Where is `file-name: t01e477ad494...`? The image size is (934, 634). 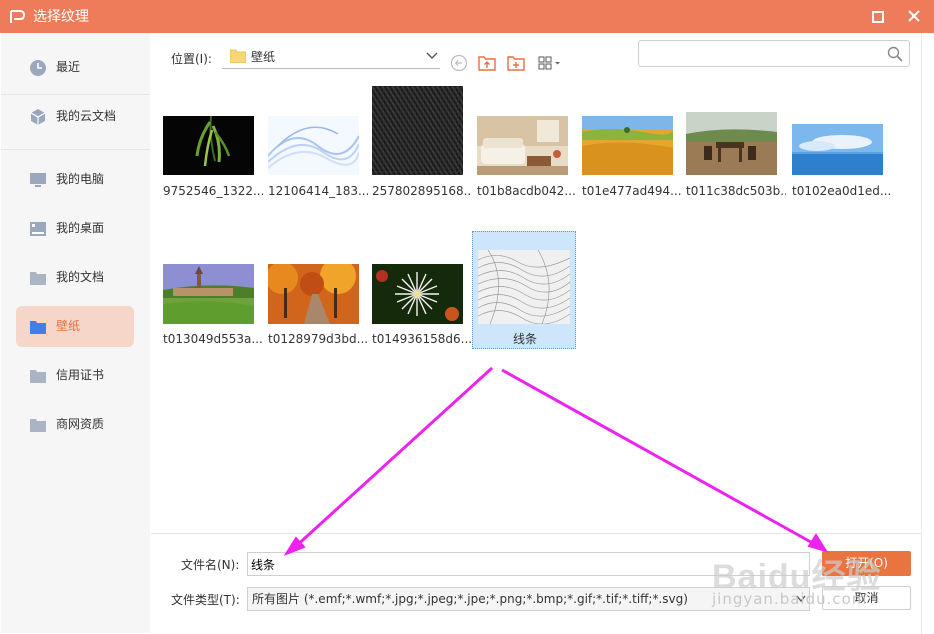 file-name: t01e477ad494... is located at coordinates (632, 191).